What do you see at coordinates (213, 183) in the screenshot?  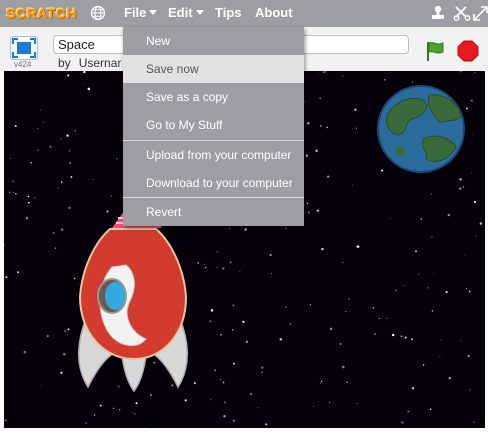 I see `menu-item-download: Download to your computer` at bounding box center [213, 183].